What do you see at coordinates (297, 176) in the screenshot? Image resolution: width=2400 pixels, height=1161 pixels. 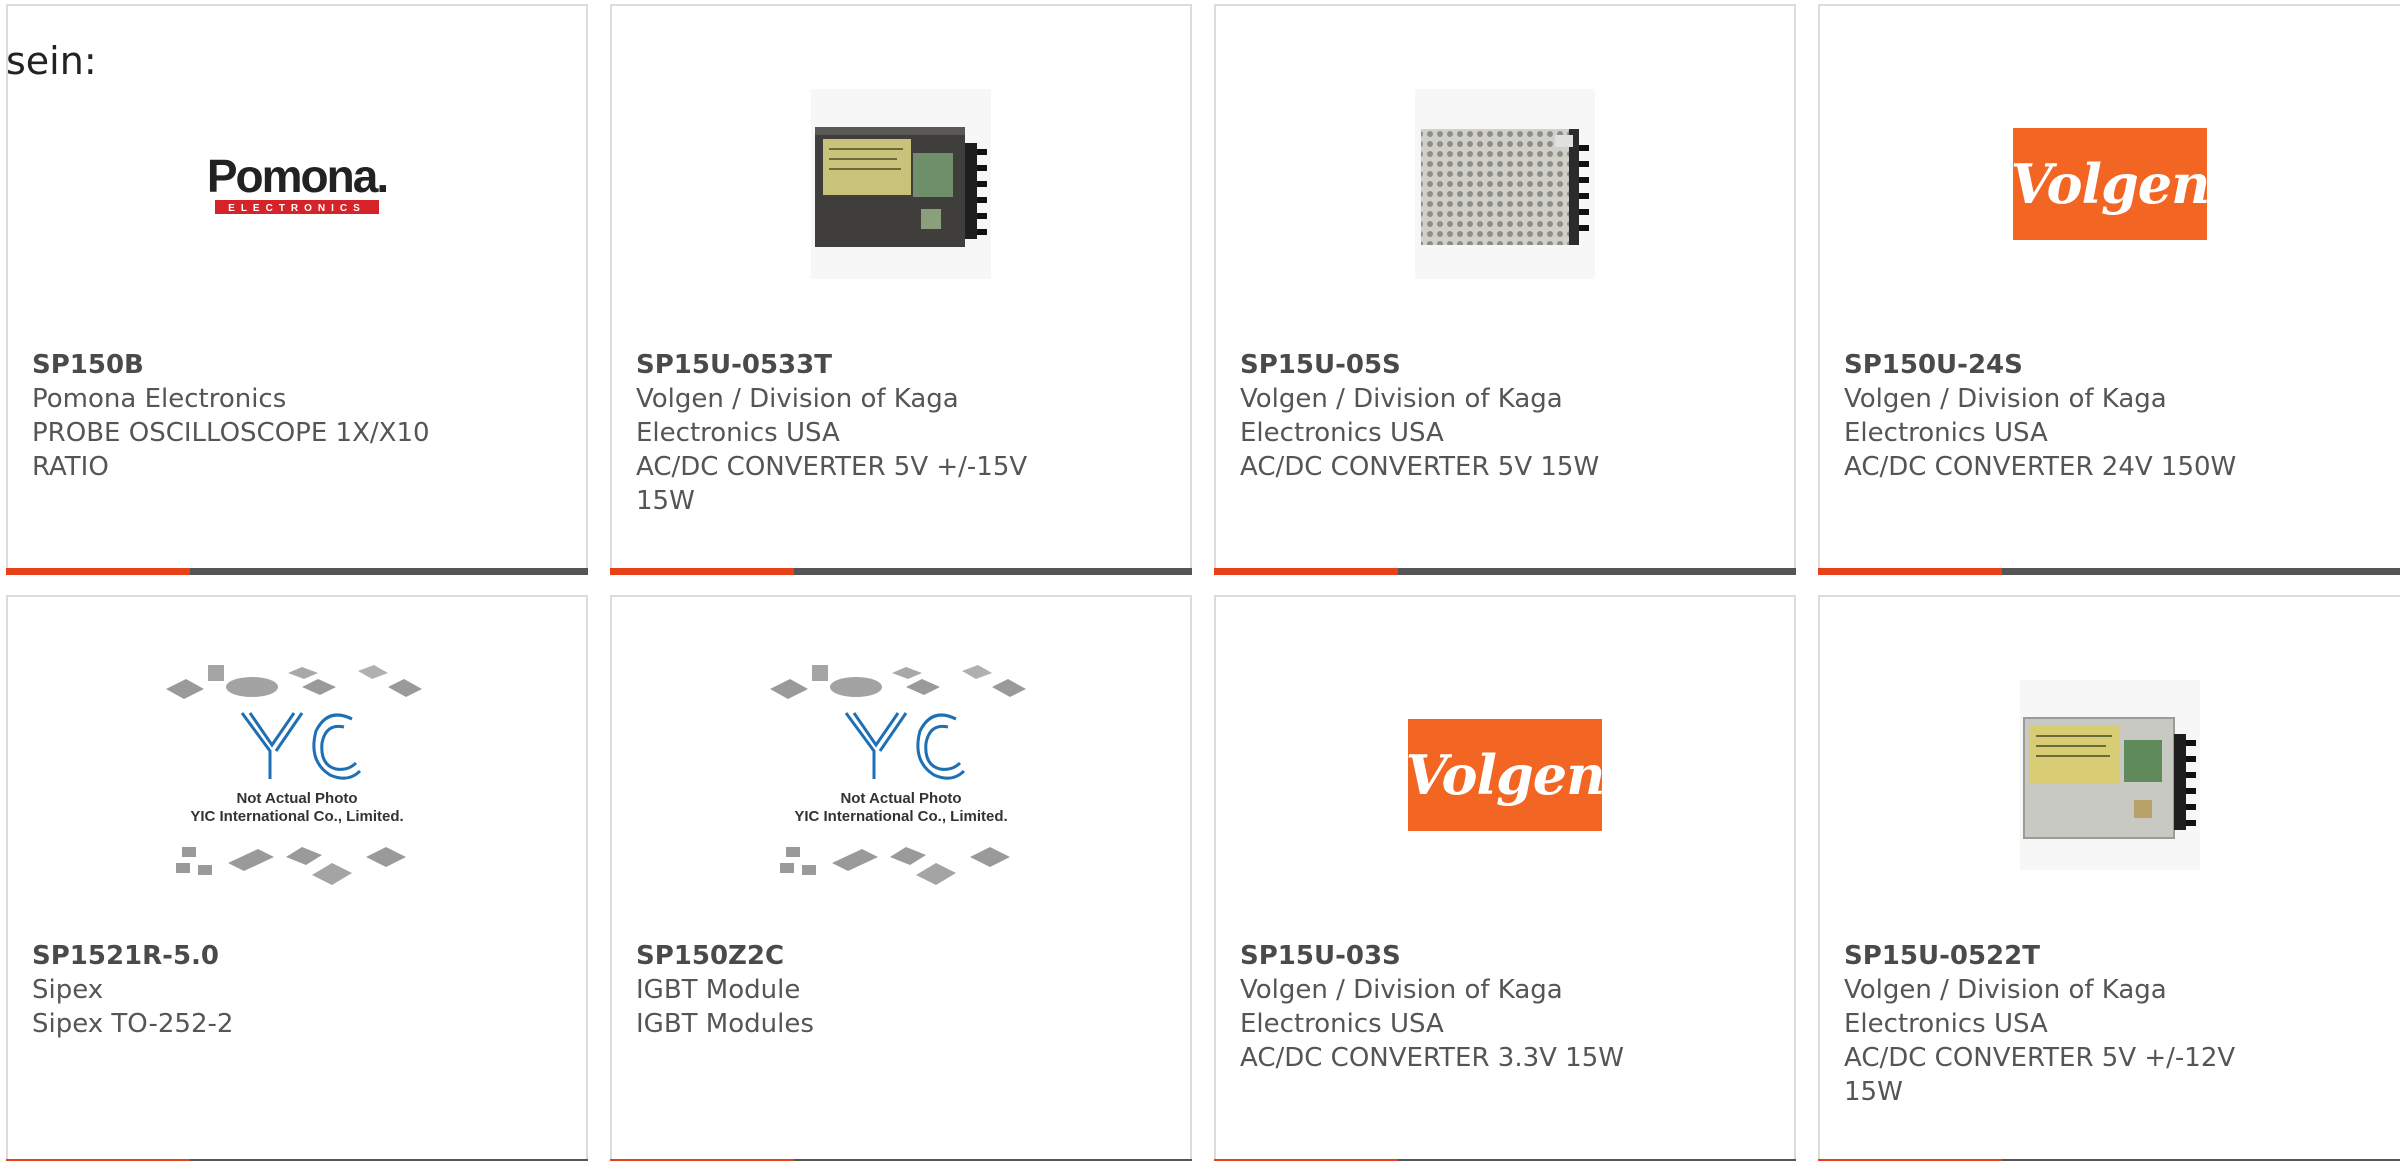 I see `svg-text: Pomona.` at bounding box center [297, 176].